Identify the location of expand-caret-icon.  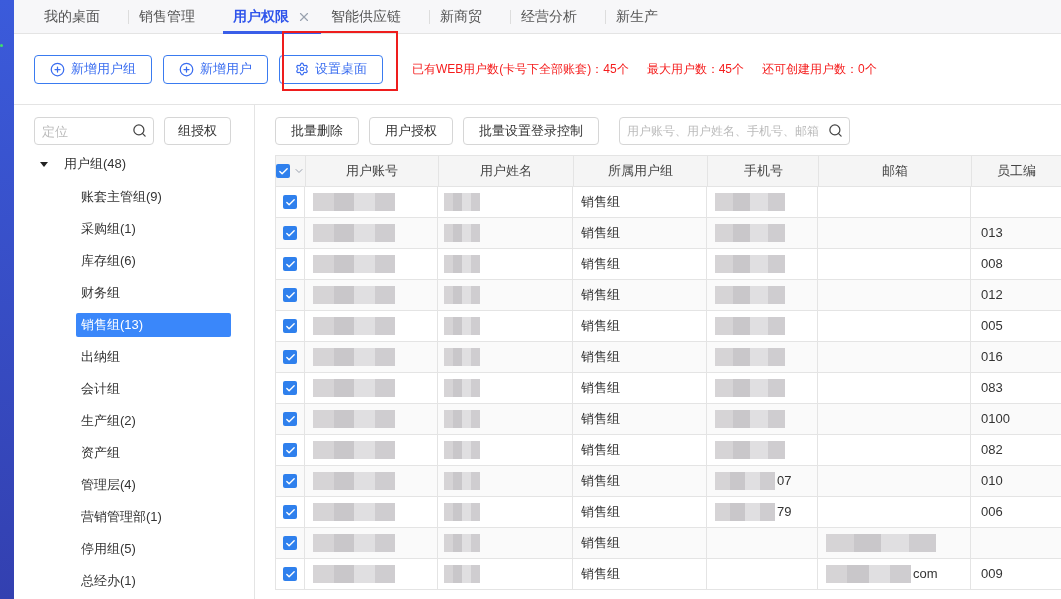
(44, 164).